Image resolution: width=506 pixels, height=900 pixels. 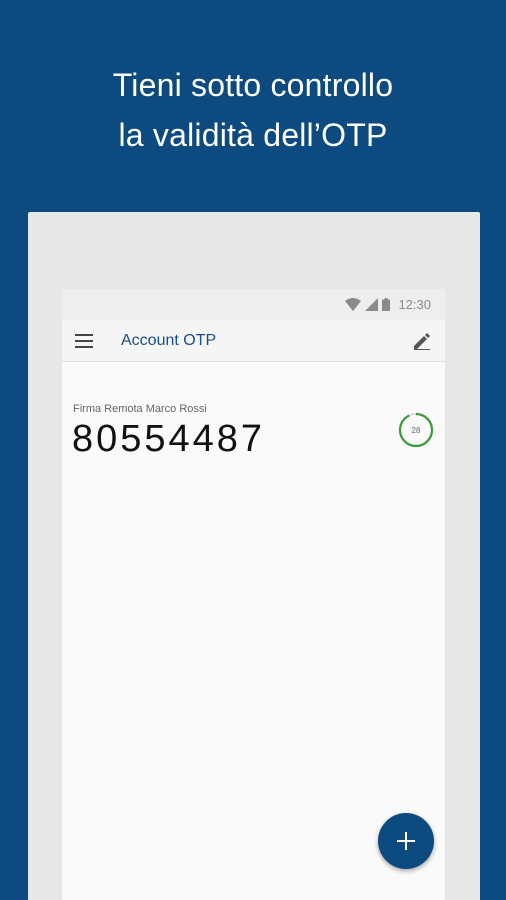 I want to click on account-name: Firma Remota Marco Rossi, so click(x=140, y=409).